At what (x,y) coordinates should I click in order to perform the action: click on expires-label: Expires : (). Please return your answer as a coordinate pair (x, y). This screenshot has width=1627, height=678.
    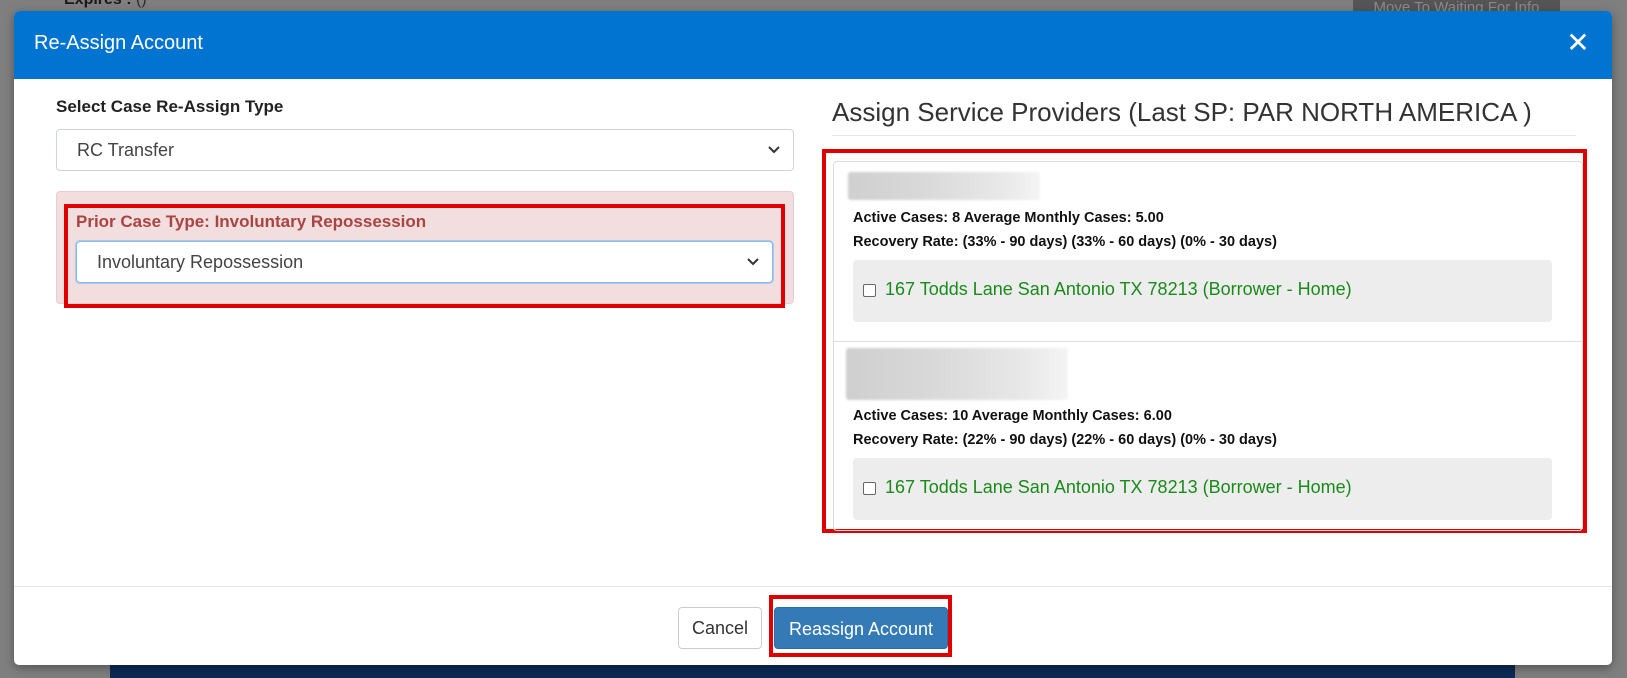
    Looking at the image, I should click on (105, 4).